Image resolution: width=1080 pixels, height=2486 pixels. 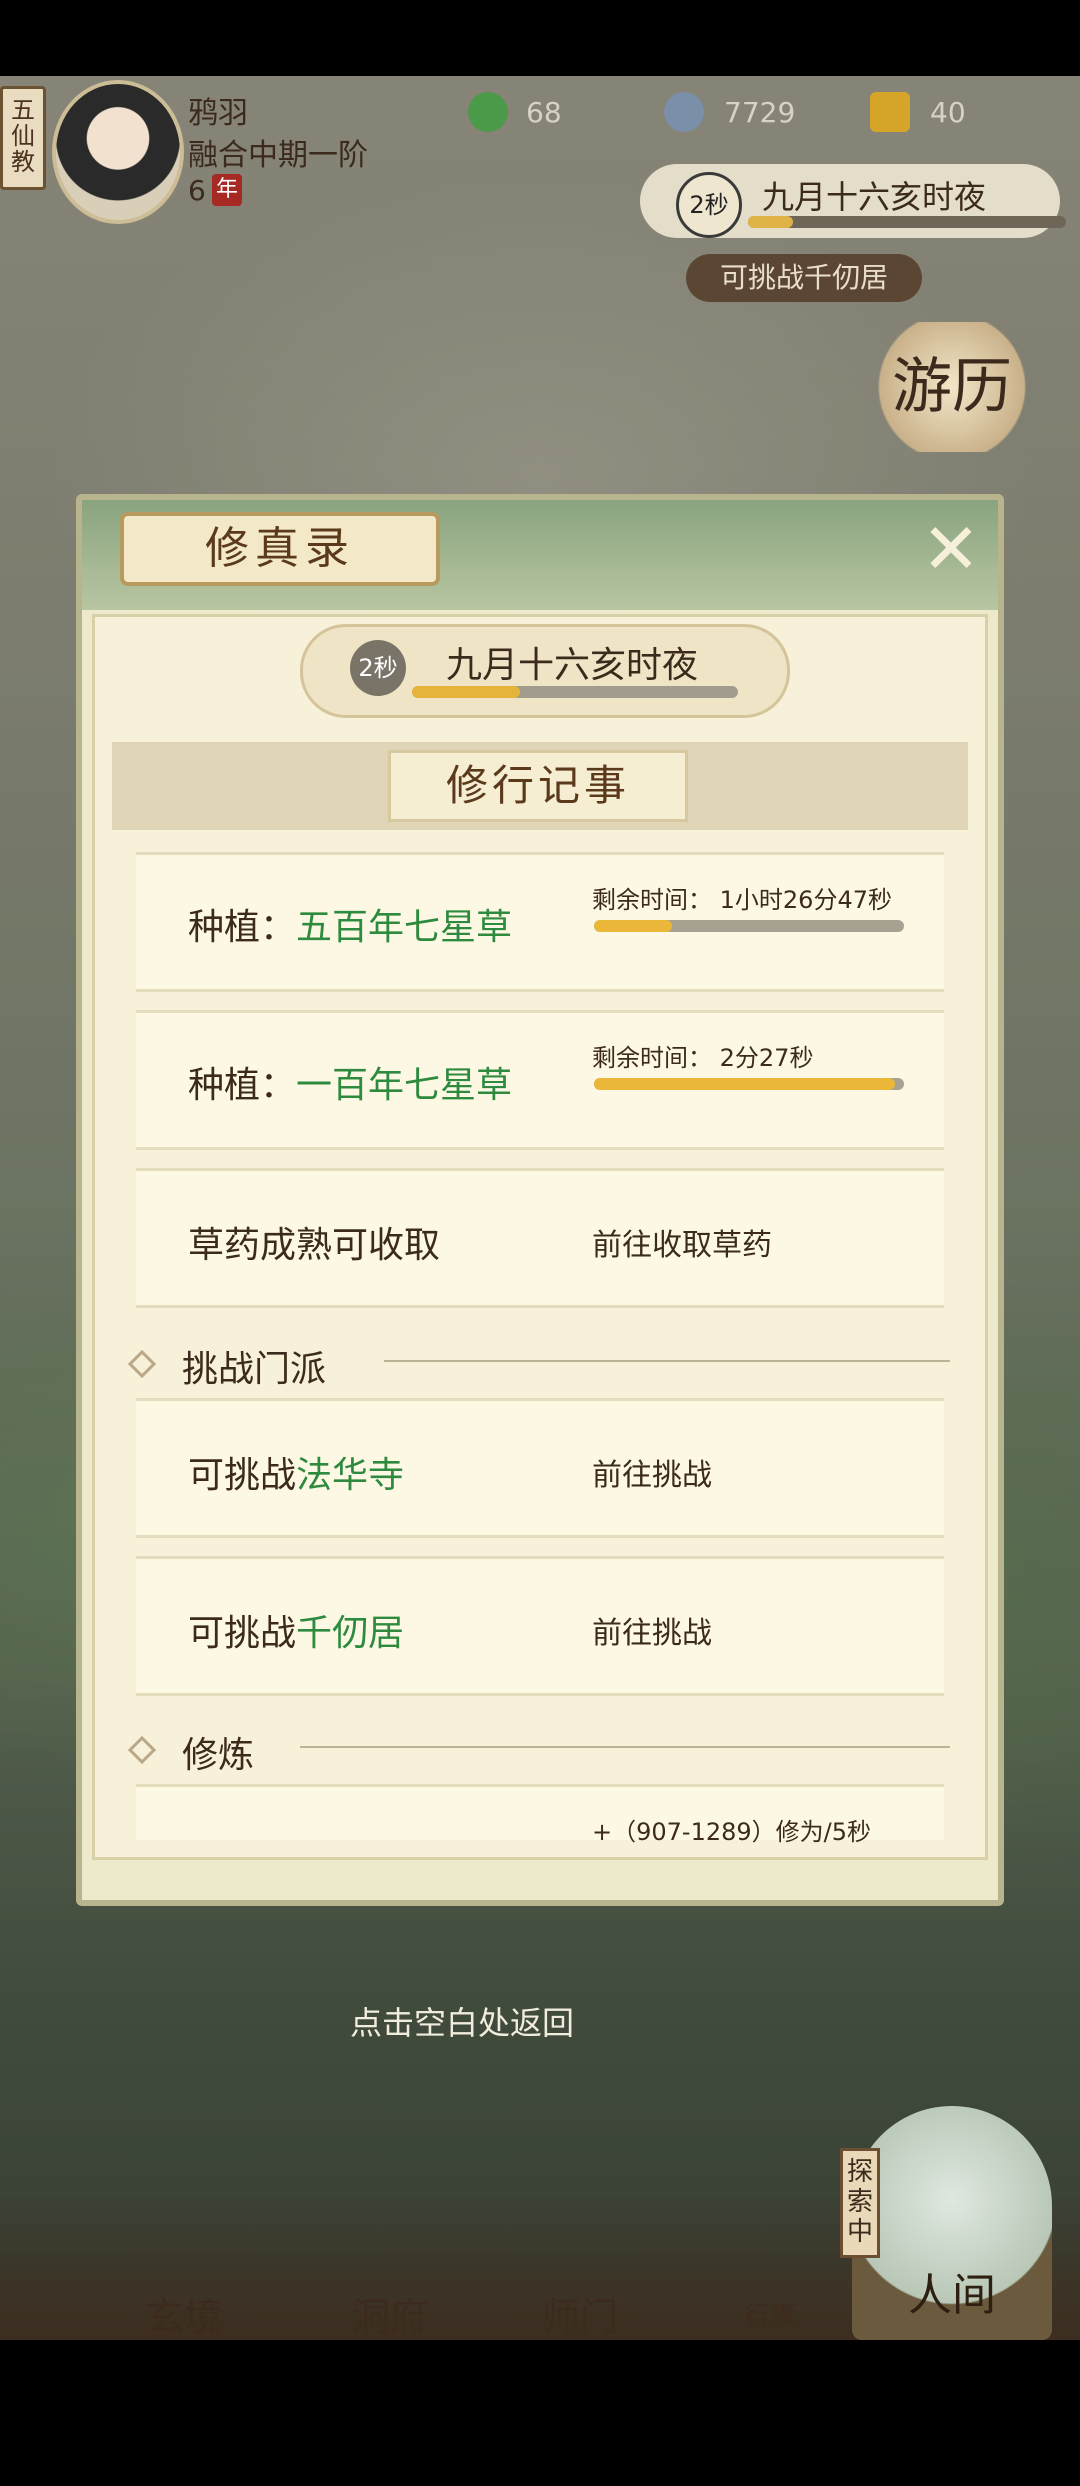 I want to click on section-title: 修行记事, so click(x=538, y=786).